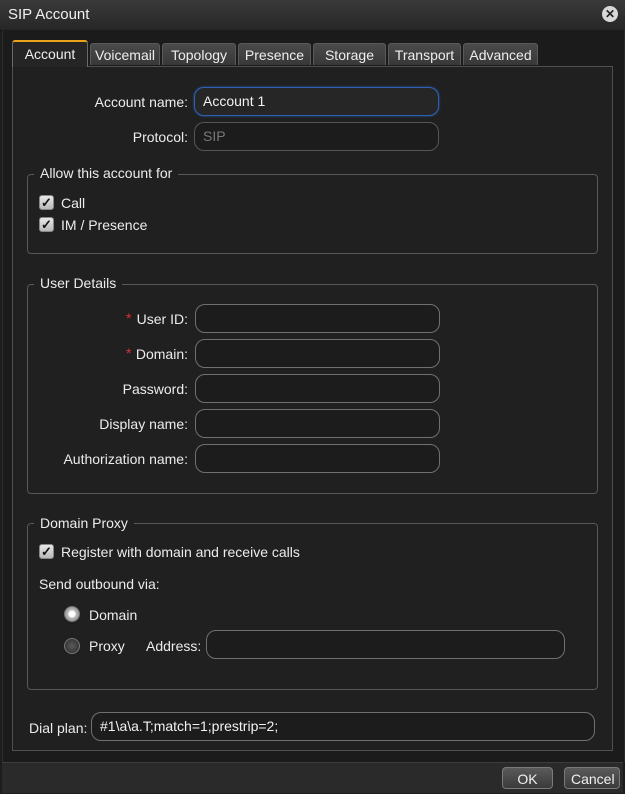 The image size is (625, 794). Describe the element at coordinates (424, 54) in the screenshot. I see `tab-transport: Transport` at that location.